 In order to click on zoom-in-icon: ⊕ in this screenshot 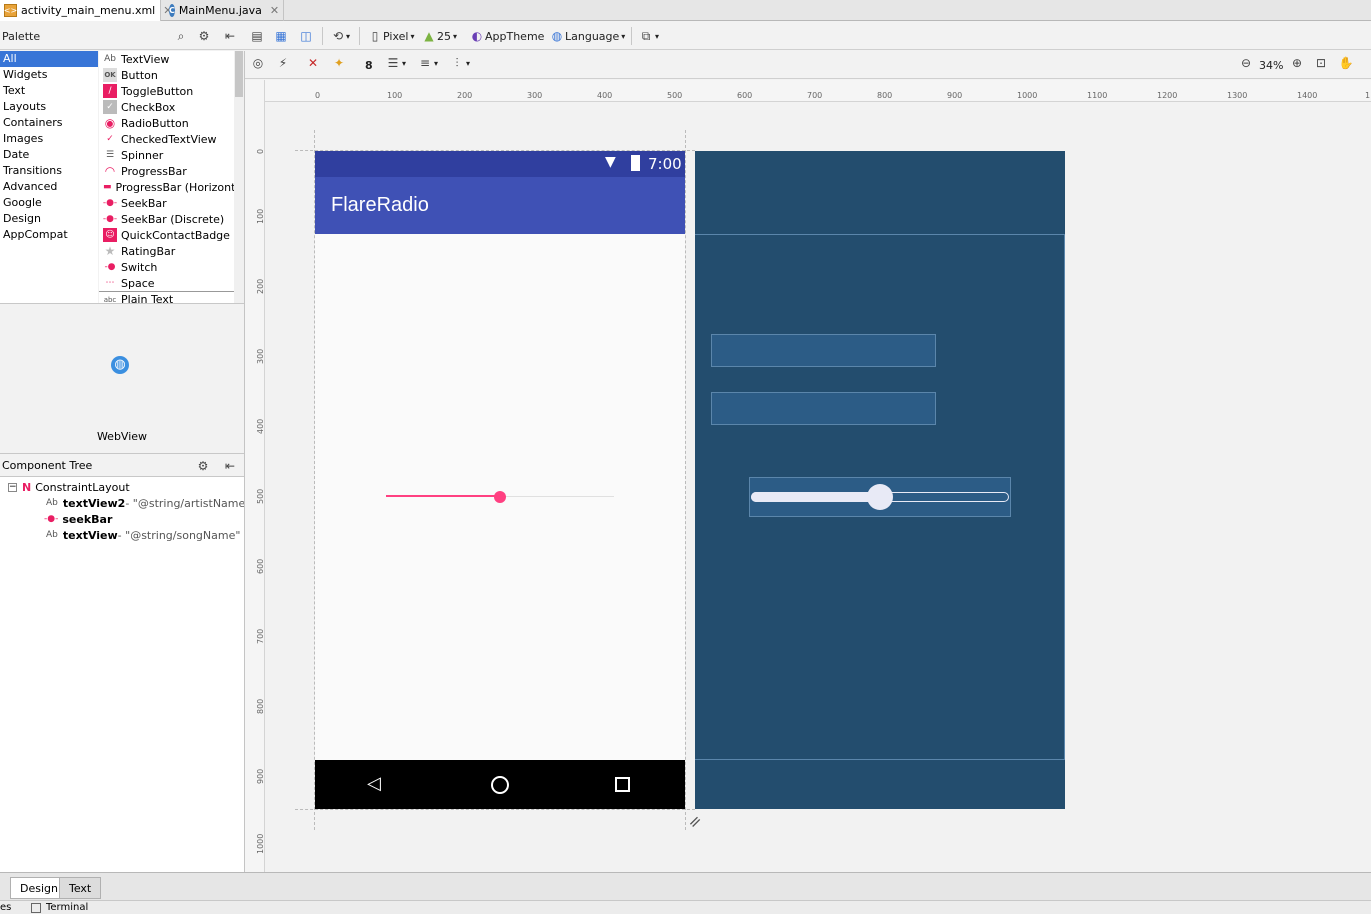, I will do `click(1297, 63)`.